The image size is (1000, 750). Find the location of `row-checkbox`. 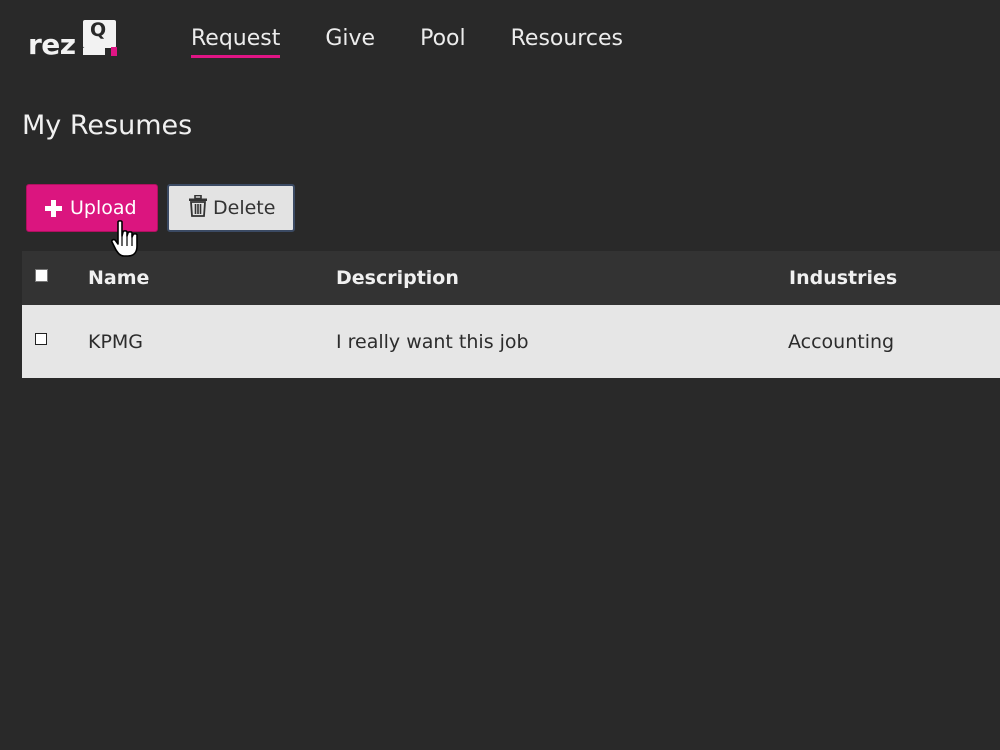

row-checkbox is located at coordinates (41, 339).